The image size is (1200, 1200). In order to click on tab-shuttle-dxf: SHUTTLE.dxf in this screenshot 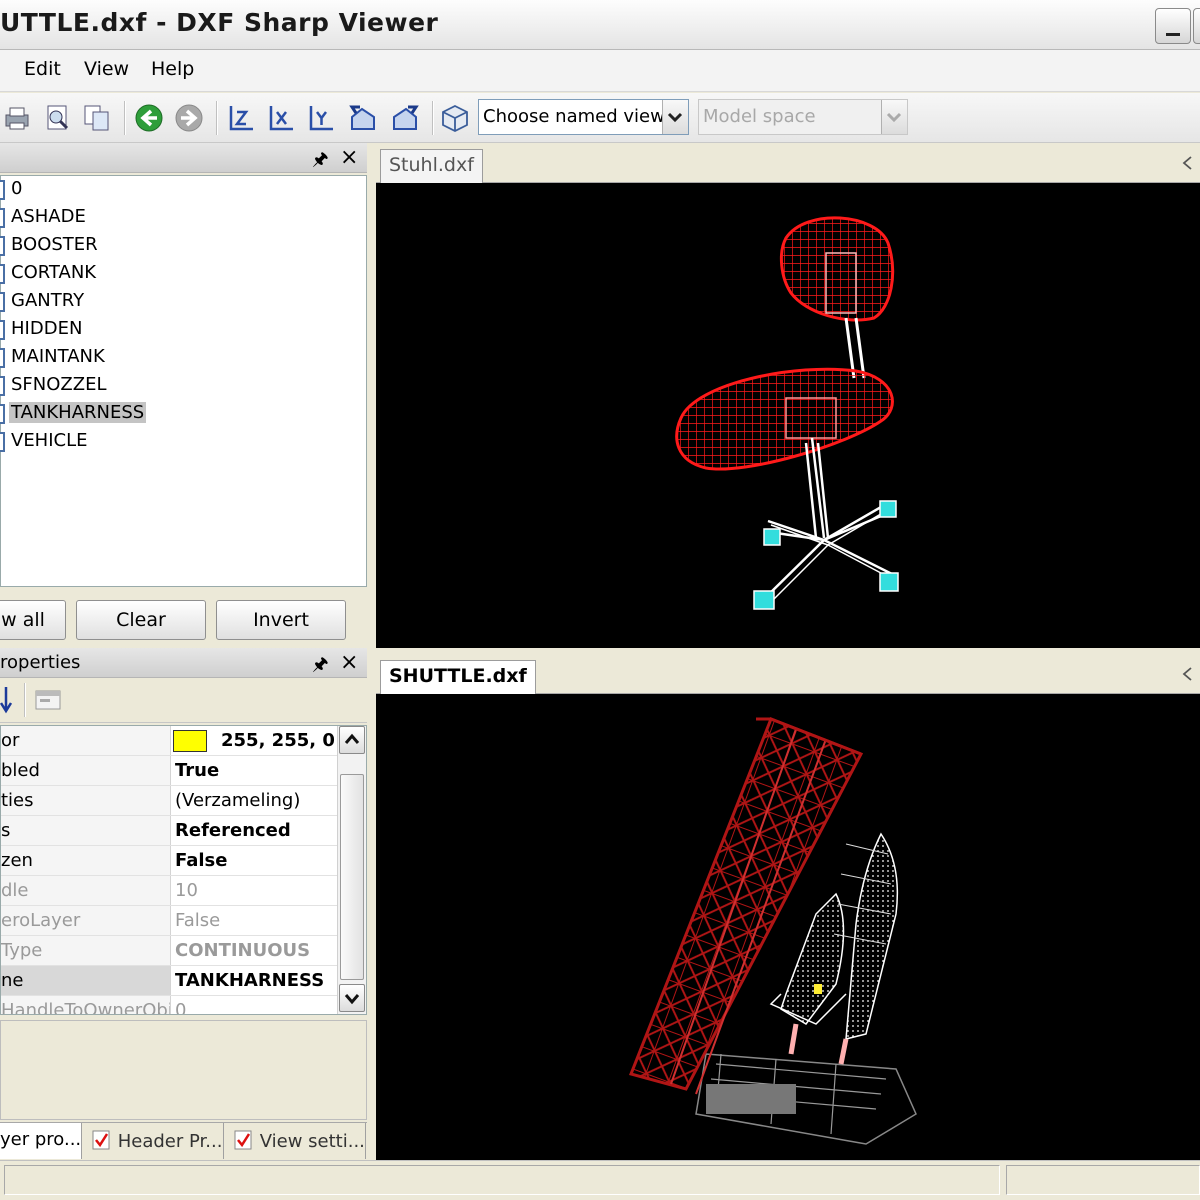, I will do `click(458, 677)`.